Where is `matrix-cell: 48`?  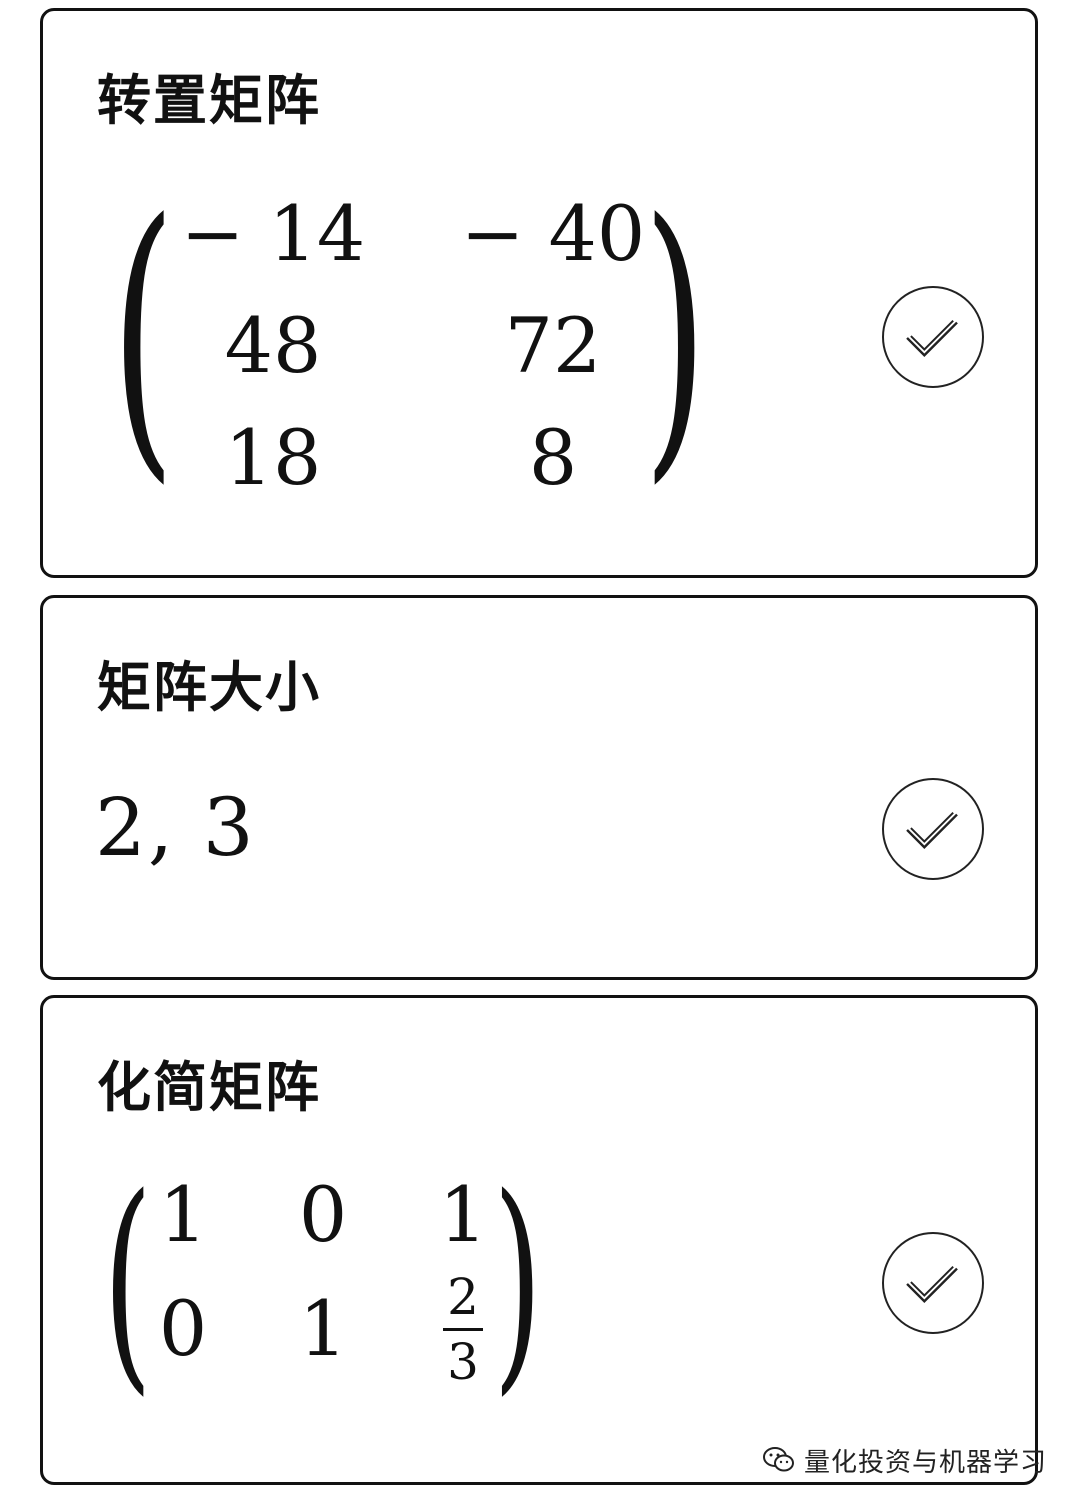
matrix-cell: 48 is located at coordinates (273, 345).